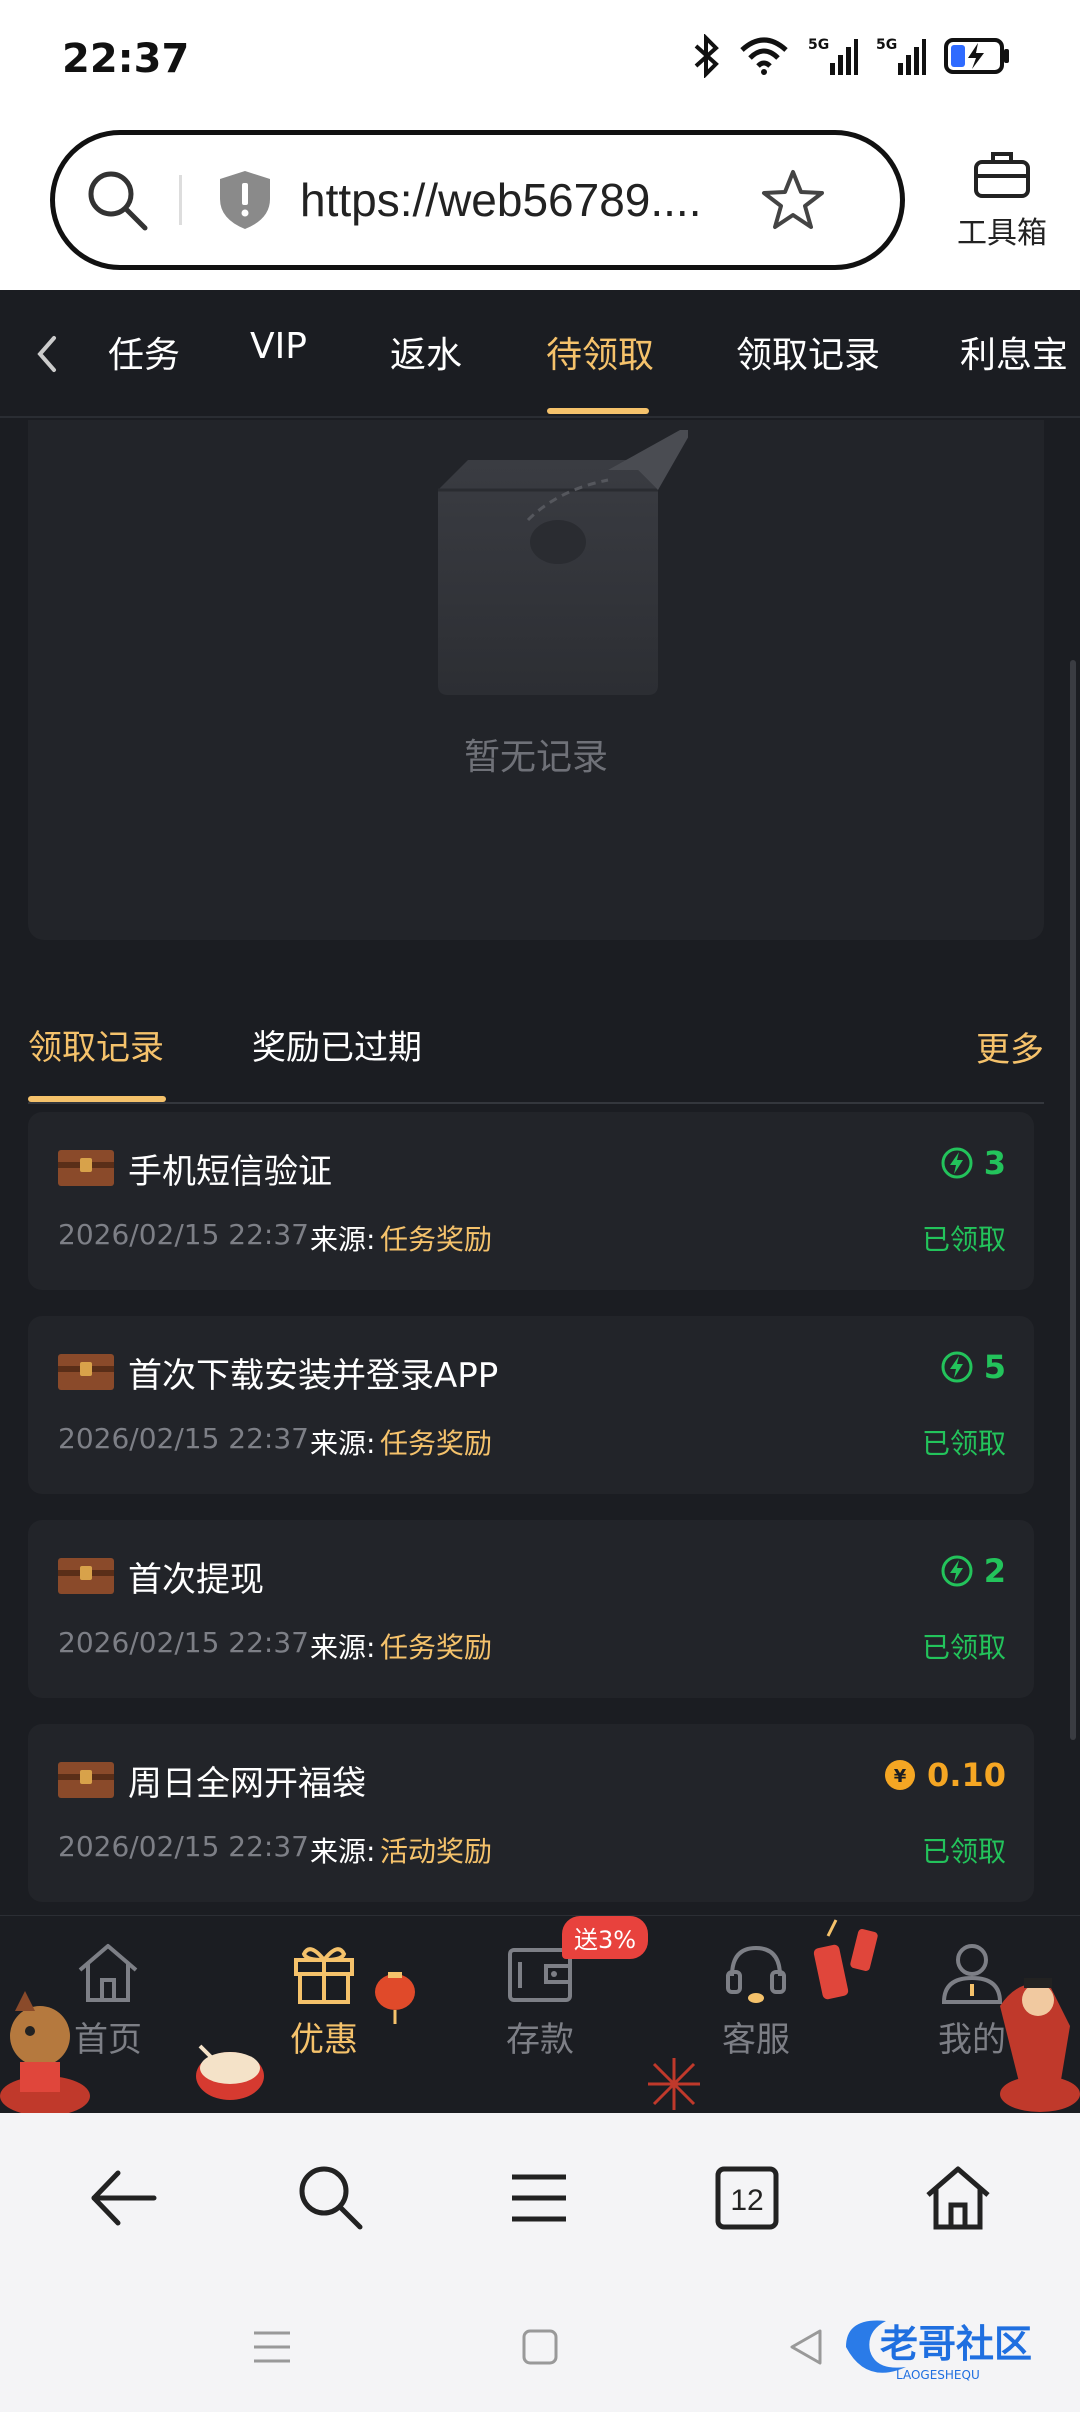  What do you see at coordinates (535, 757) in the screenshot?
I see `empty-state-text: 暂无记录` at bounding box center [535, 757].